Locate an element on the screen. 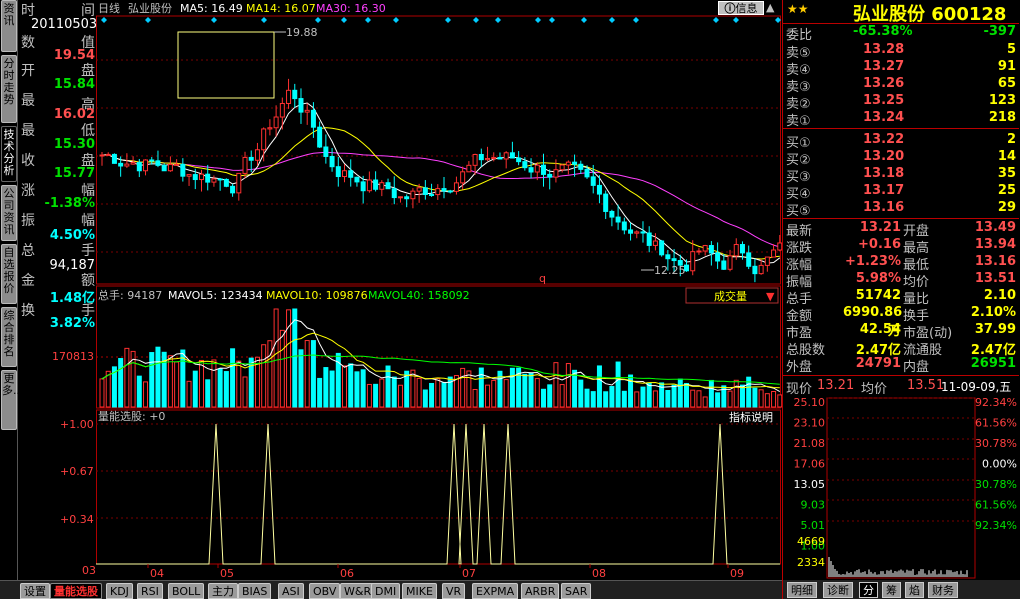 The image size is (1020, 599). tab-intraday: 分时走势 is located at coordinates (9, 89).